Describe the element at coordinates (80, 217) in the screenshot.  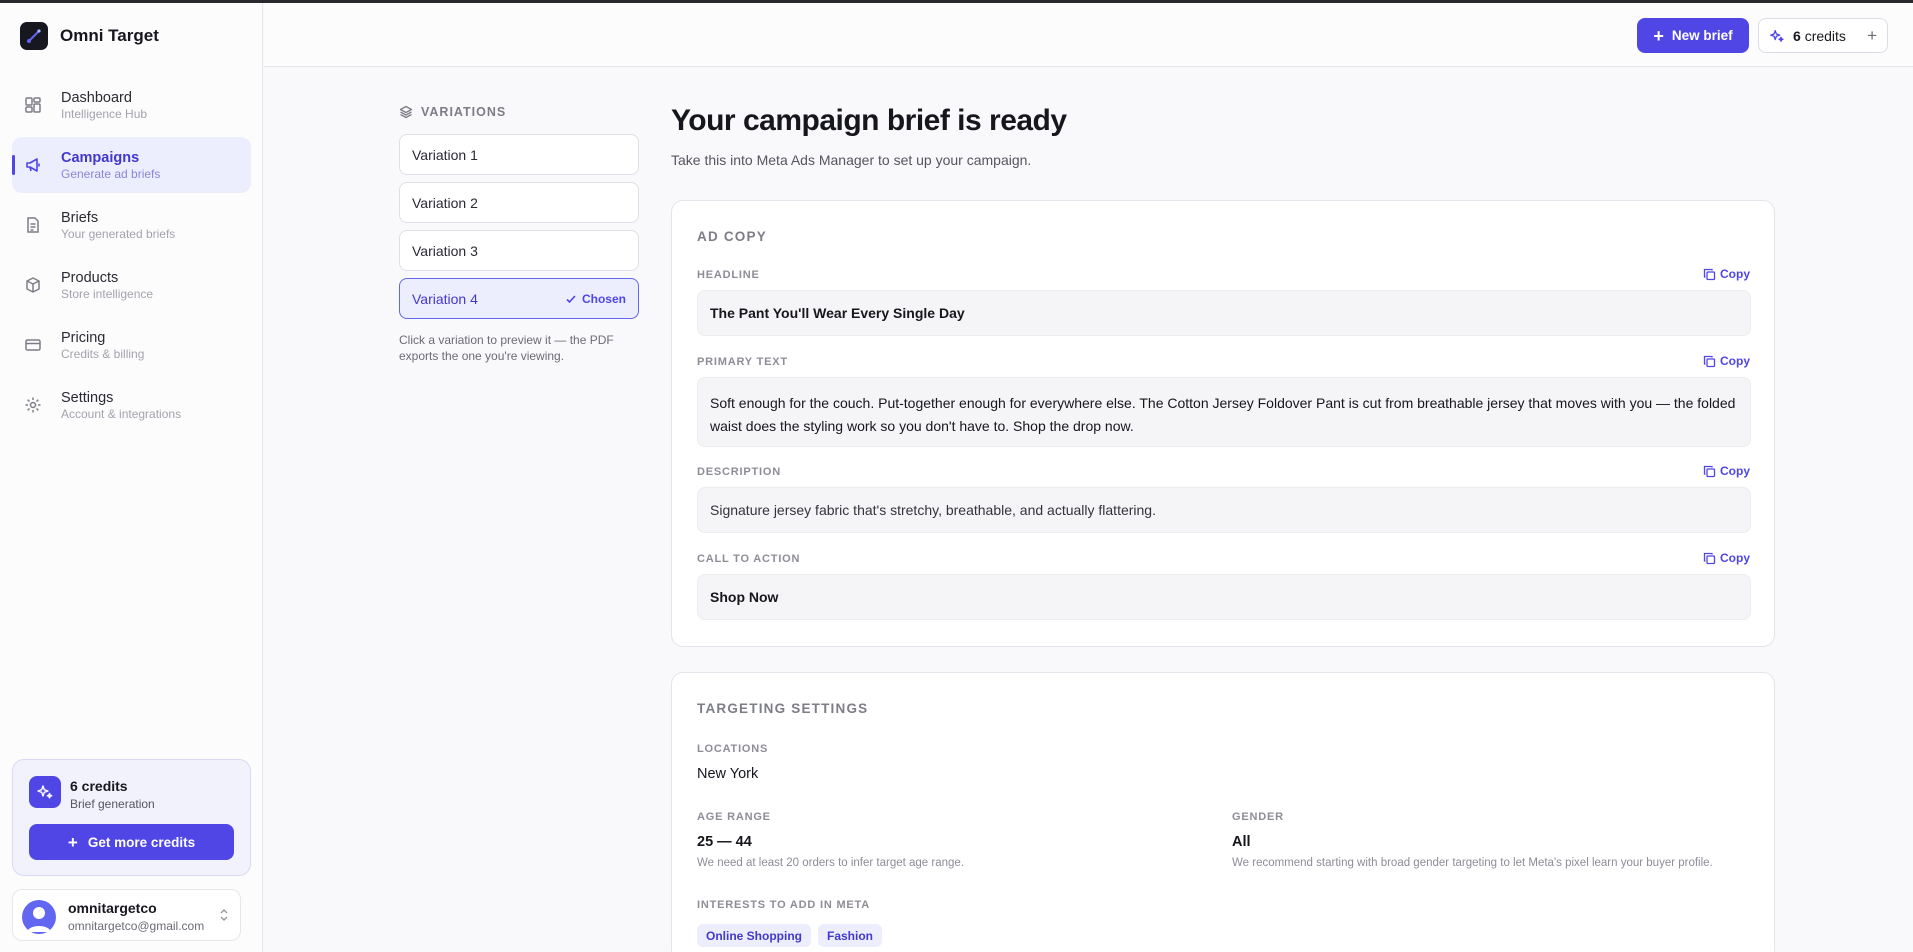
I see `sidebar-item-label: Briefs` at that location.